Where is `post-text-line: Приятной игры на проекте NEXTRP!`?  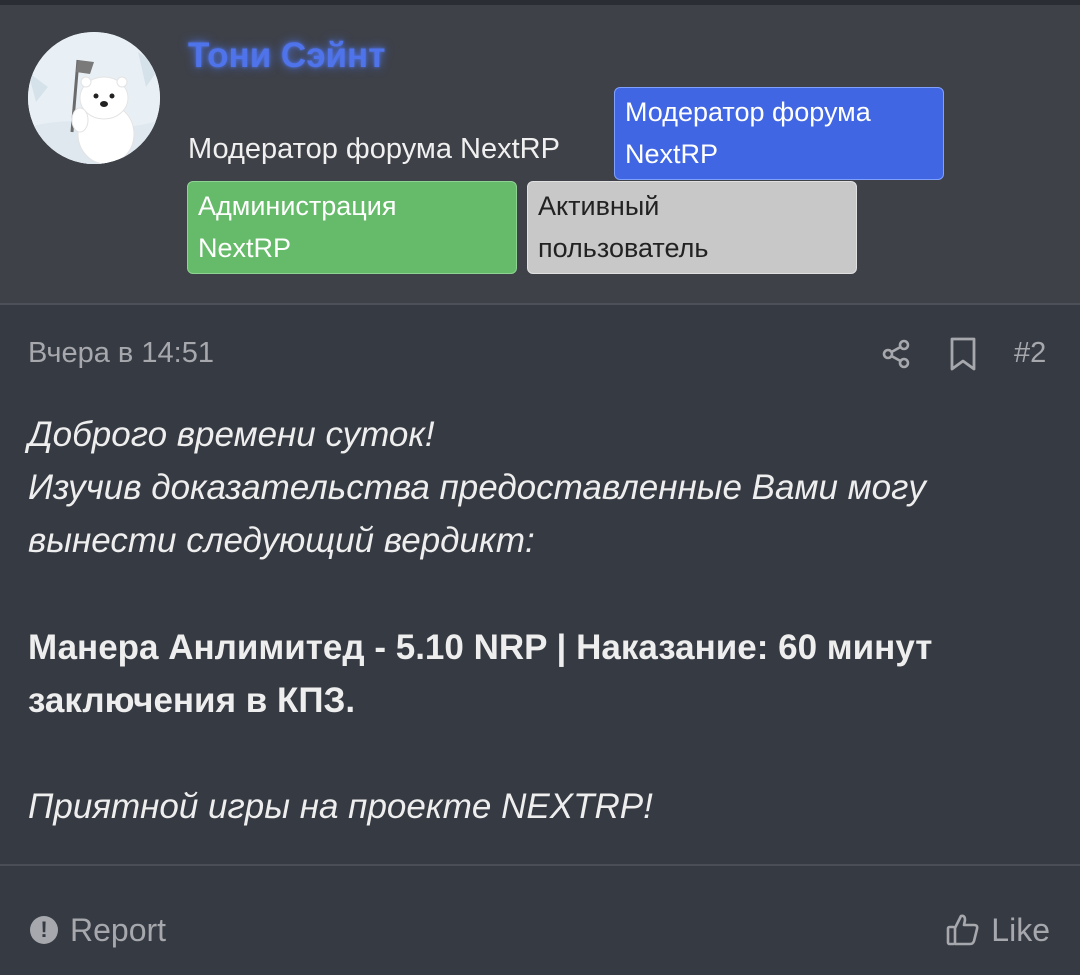
post-text-line: Приятной игры на проекте NEXTRP! is located at coordinates (340, 806).